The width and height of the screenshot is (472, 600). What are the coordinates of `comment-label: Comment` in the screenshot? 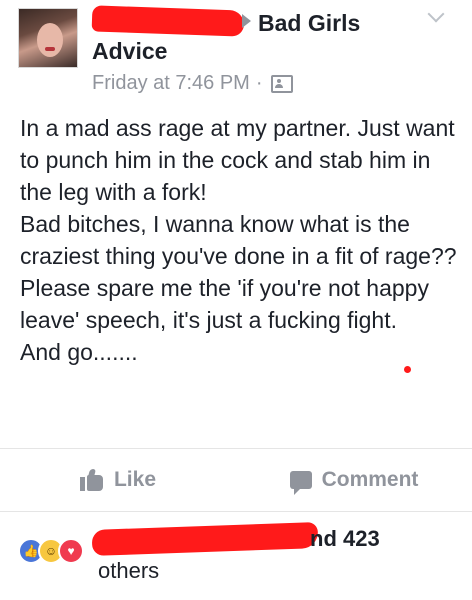 It's located at (370, 479).